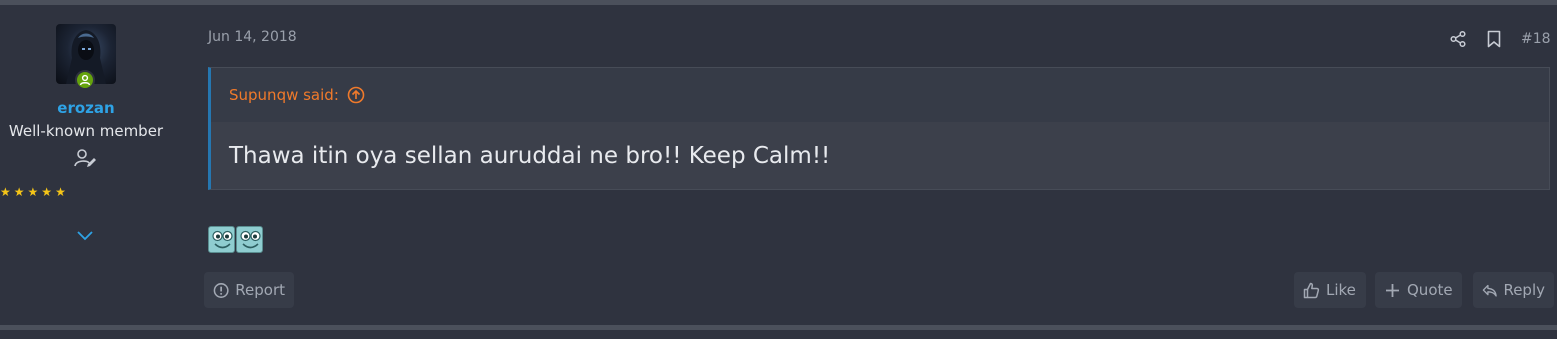 The height and width of the screenshot is (339, 1557). I want to click on reply-button: Reply, so click(1513, 290).